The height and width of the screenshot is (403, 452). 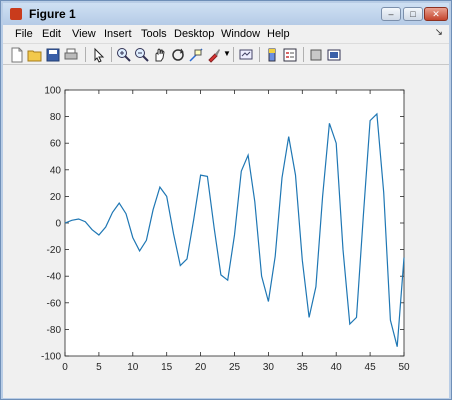 What do you see at coordinates (17, 55) in the screenshot?
I see `new-figure-icon` at bounding box center [17, 55].